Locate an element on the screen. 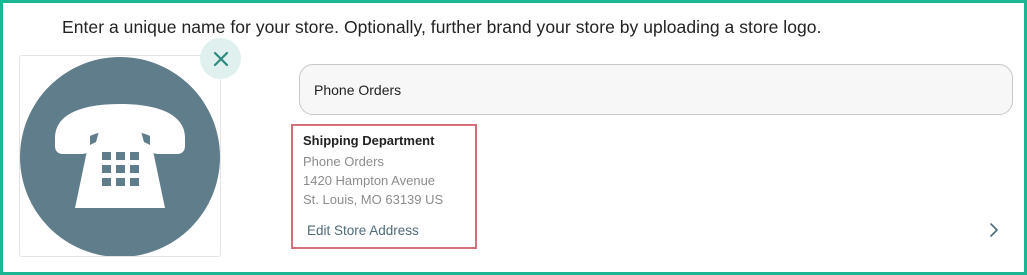 This screenshot has height=275, width=1027. edit-store-address-link: Edit Store Address is located at coordinates (363, 230).